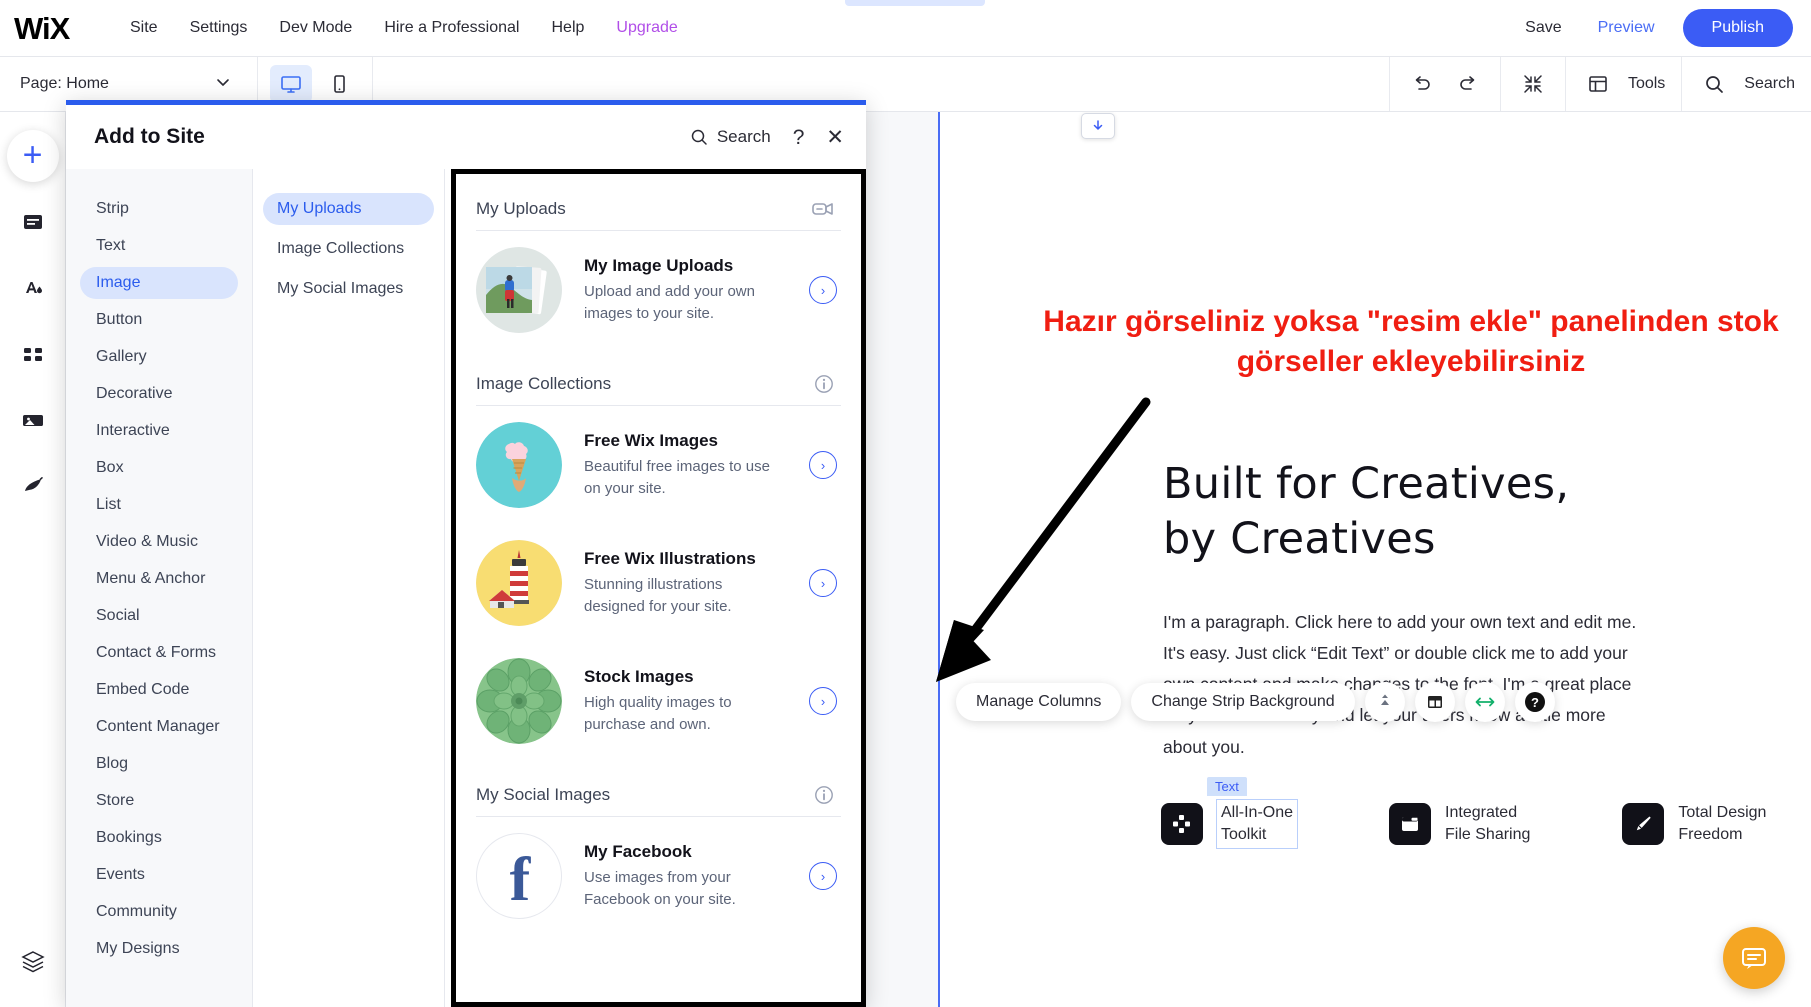 This screenshot has width=1811, height=1007. Describe the element at coordinates (33, 961) in the screenshot. I see `rail-item-layers` at that location.